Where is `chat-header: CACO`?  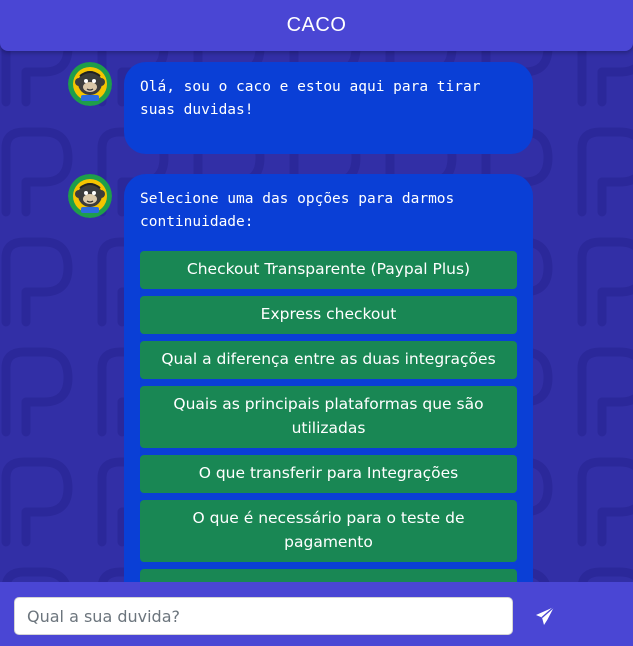 chat-header: CACO is located at coordinates (316, 25).